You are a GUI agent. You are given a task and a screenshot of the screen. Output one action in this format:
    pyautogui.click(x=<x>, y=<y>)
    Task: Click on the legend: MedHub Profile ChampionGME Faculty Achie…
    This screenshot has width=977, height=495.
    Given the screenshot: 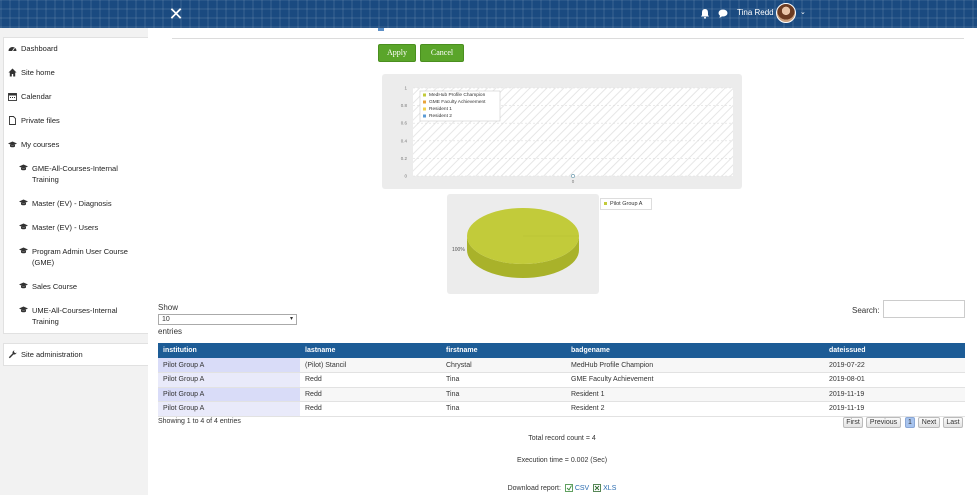 What is the action you would take?
    pyautogui.click(x=460, y=106)
    